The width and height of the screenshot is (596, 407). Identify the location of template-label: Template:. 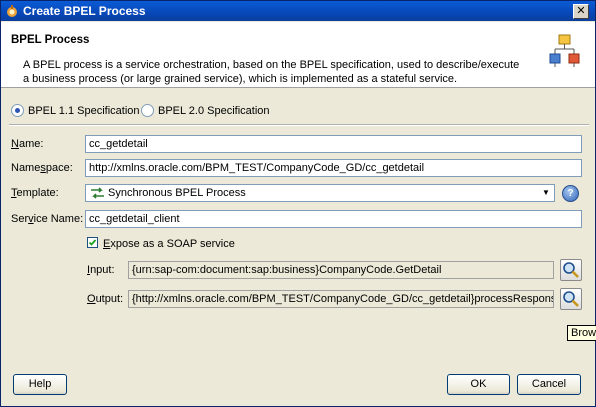
(35, 193).